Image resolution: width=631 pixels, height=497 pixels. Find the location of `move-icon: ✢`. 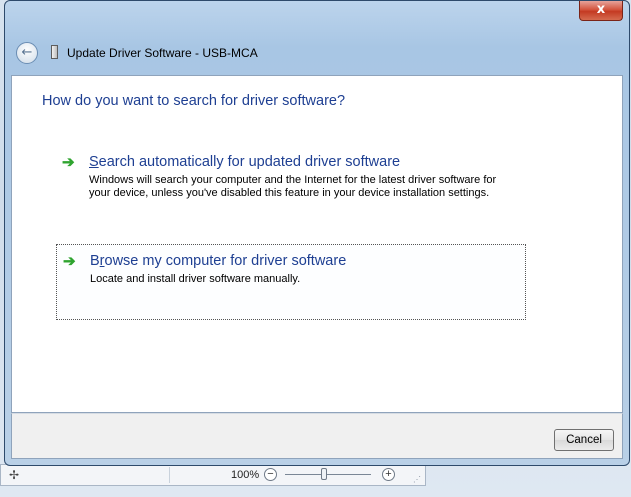

move-icon: ✢ is located at coordinates (14, 475).